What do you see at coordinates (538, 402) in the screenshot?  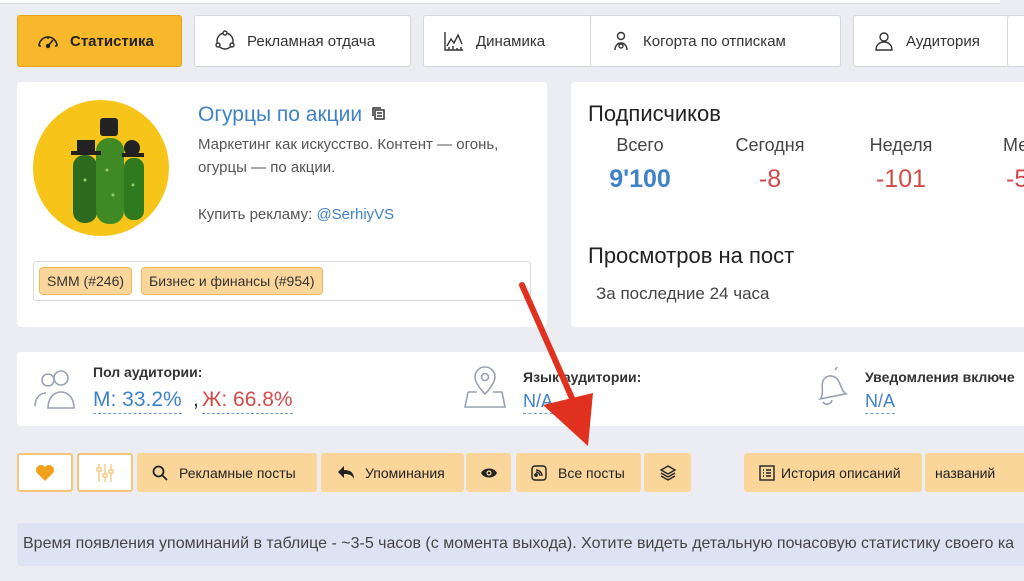 I see `language-value: N/A` at bounding box center [538, 402].